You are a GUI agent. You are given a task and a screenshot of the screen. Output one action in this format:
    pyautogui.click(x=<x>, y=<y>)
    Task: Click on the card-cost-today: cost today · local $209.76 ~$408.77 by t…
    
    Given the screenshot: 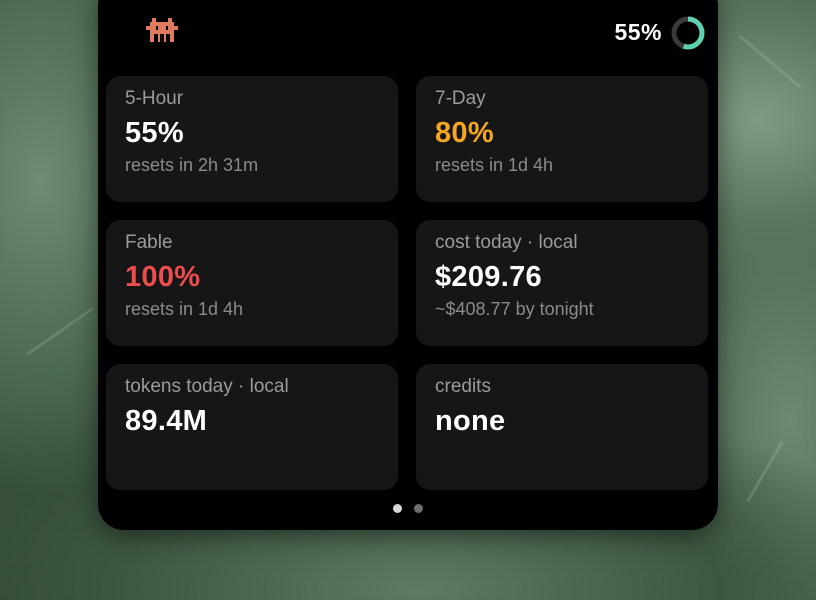 What is the action you would take?
    pyautogui.click(x=562, y=283)
    